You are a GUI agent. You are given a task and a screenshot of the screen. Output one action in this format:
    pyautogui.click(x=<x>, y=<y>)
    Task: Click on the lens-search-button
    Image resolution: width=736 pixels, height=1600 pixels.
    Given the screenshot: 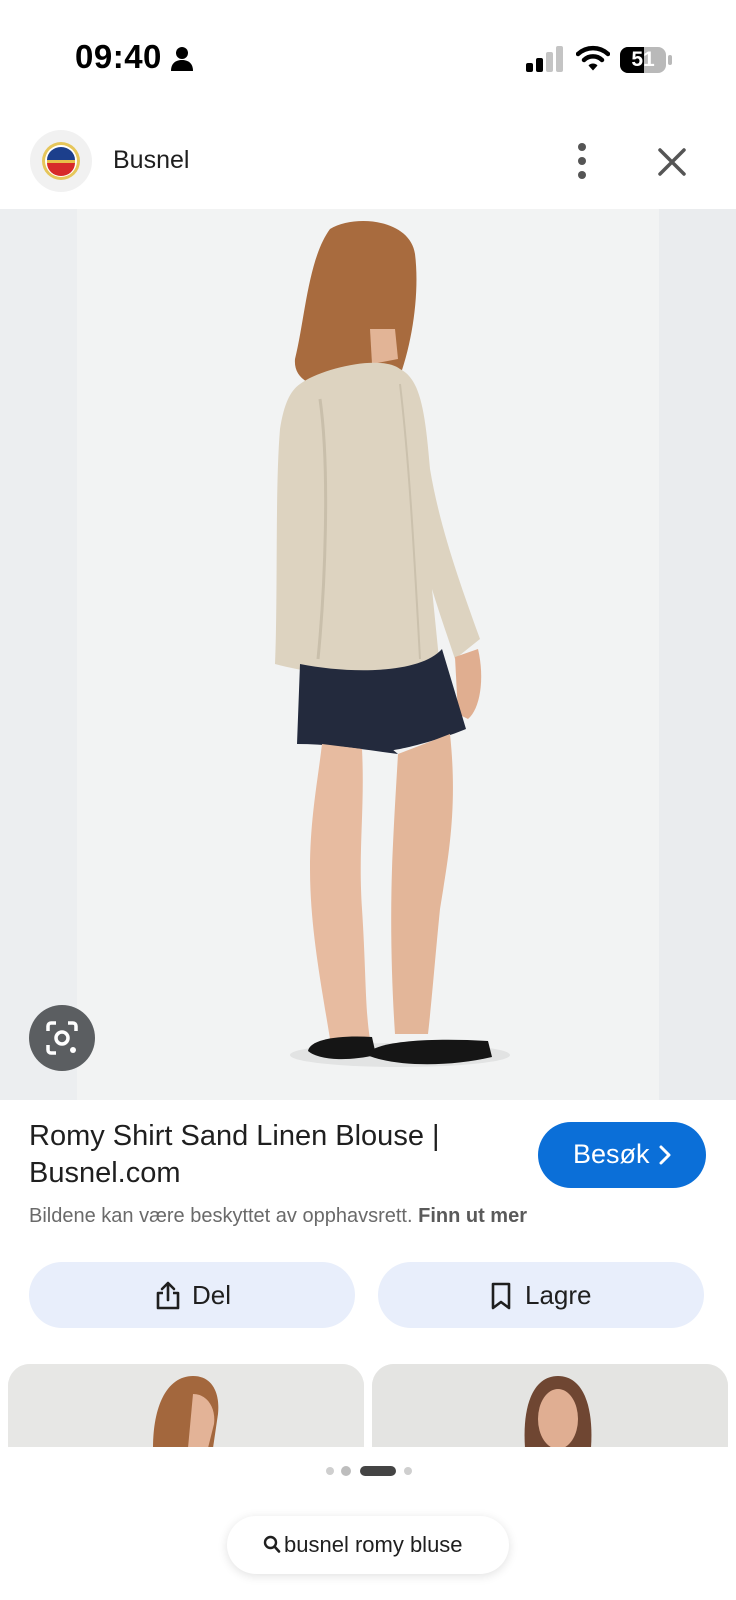 What is the action you would take?
    pyautogui.click(x=62, y=1038)
    